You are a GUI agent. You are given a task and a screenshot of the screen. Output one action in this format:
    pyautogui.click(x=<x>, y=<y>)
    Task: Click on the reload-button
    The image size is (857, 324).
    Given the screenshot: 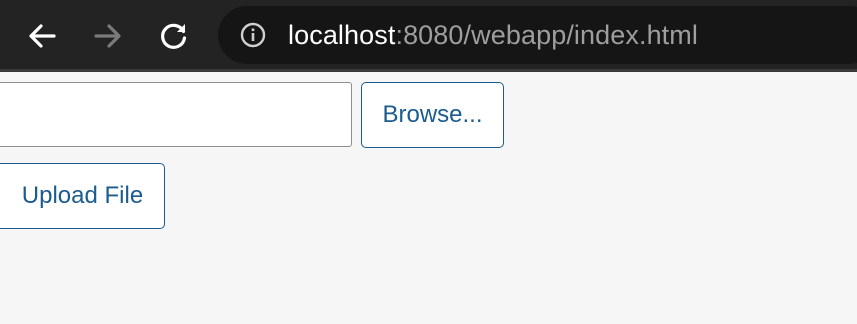 What is the action you would take?
    pyautogui.click(x=174, y=36)
    